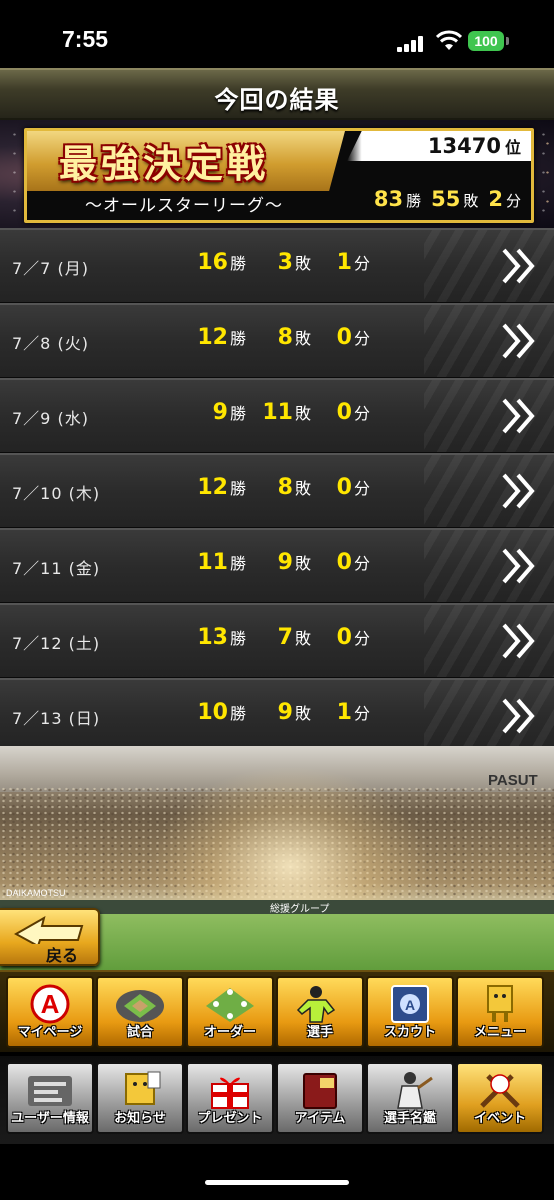 The image size is (554, 1200). What do you see at coordinates (412, 44) in the screenshot?
I see `cellular-signal-icon` at bounding box center [412, 44].